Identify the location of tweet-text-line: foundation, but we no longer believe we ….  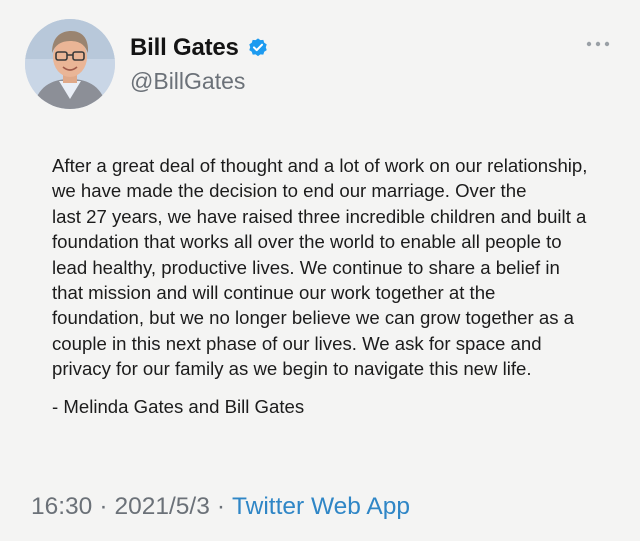
(313, 318).